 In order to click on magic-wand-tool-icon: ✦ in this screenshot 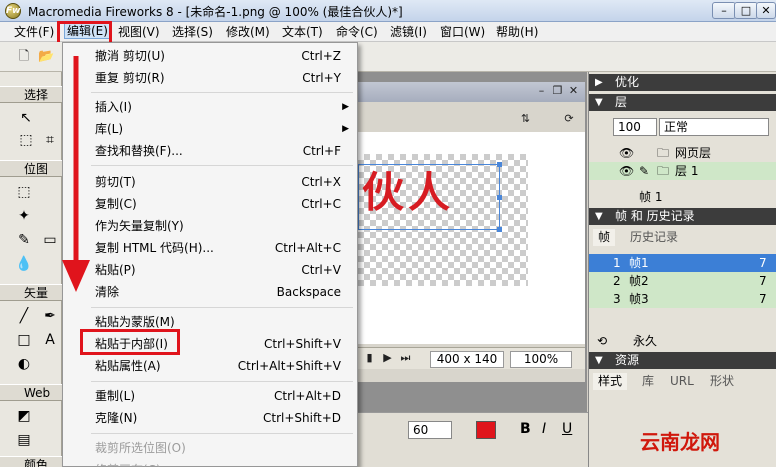, I will do `click(24, 216)`.